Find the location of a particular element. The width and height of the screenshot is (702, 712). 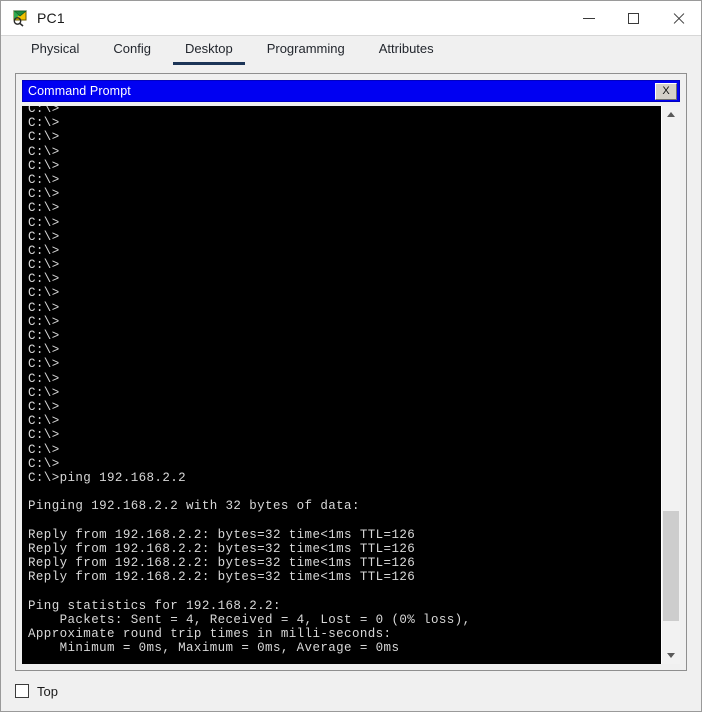

terminal-line: Ping statistics for 192.168.2.2: is located at coordinates (154, 605).